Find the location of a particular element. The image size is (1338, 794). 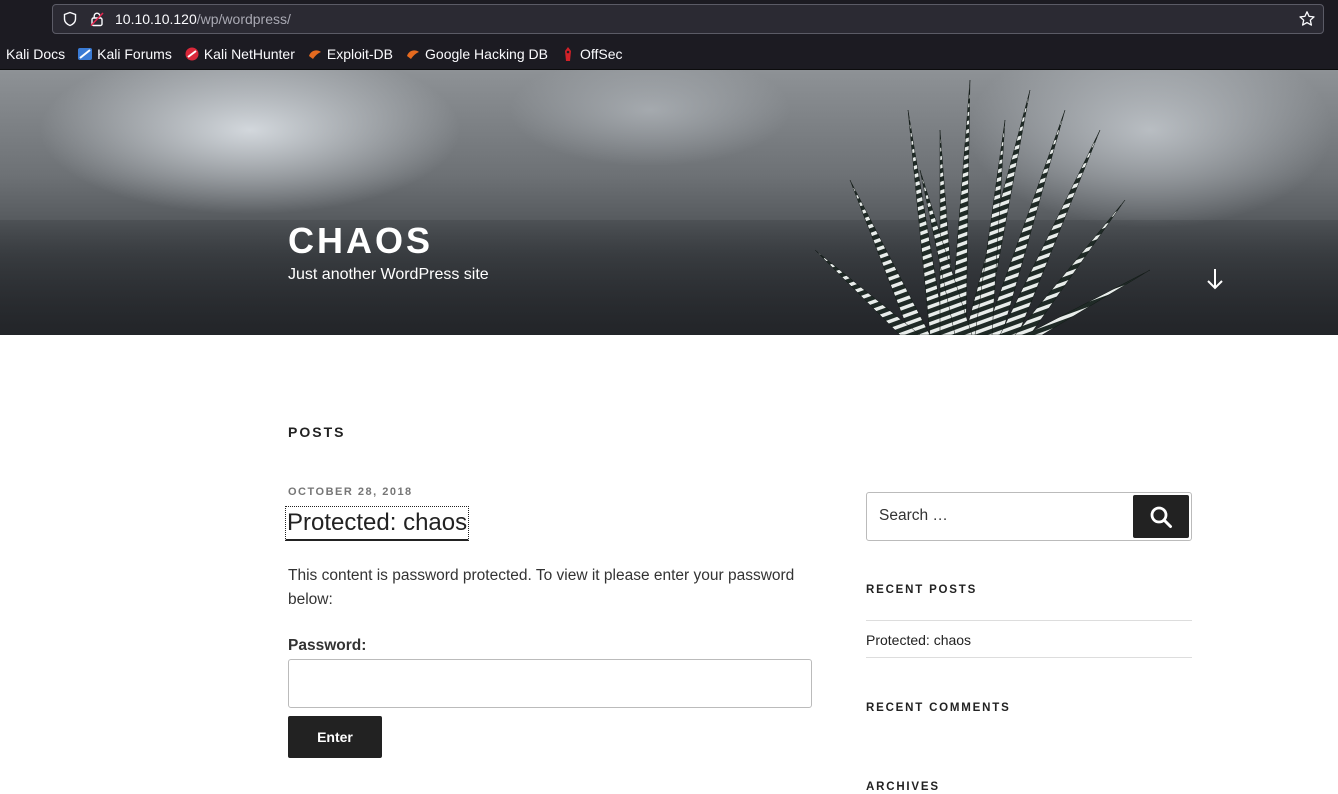

recent-comments-heading: RECENT COMMENTS is located at coordinates (938, 708).